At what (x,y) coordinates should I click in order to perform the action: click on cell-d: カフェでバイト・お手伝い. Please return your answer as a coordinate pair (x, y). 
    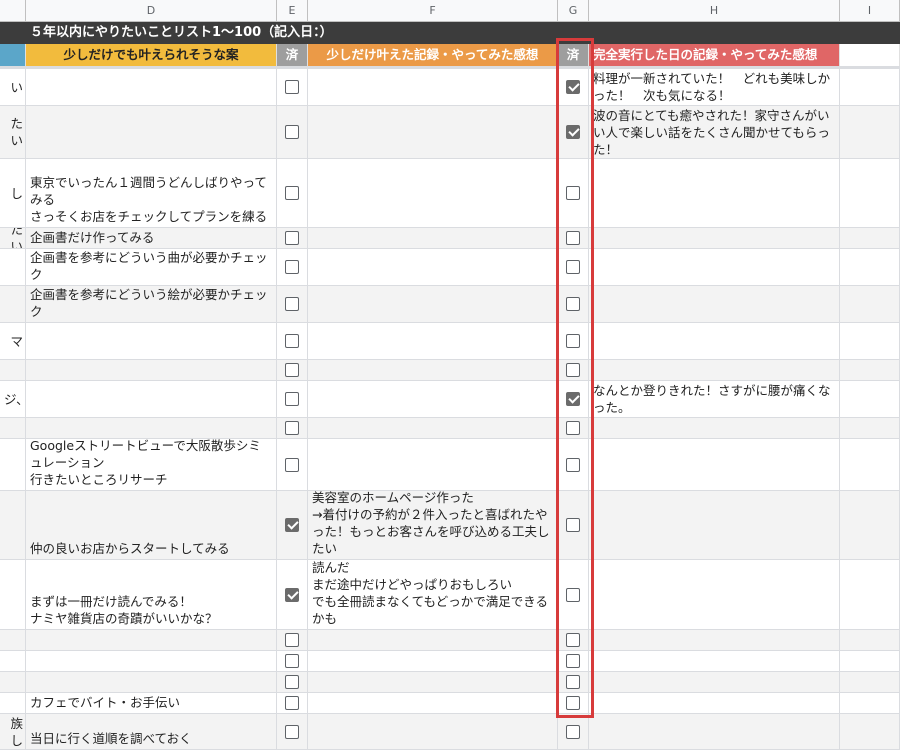
    Looking at the image, I should click on (151, 703).